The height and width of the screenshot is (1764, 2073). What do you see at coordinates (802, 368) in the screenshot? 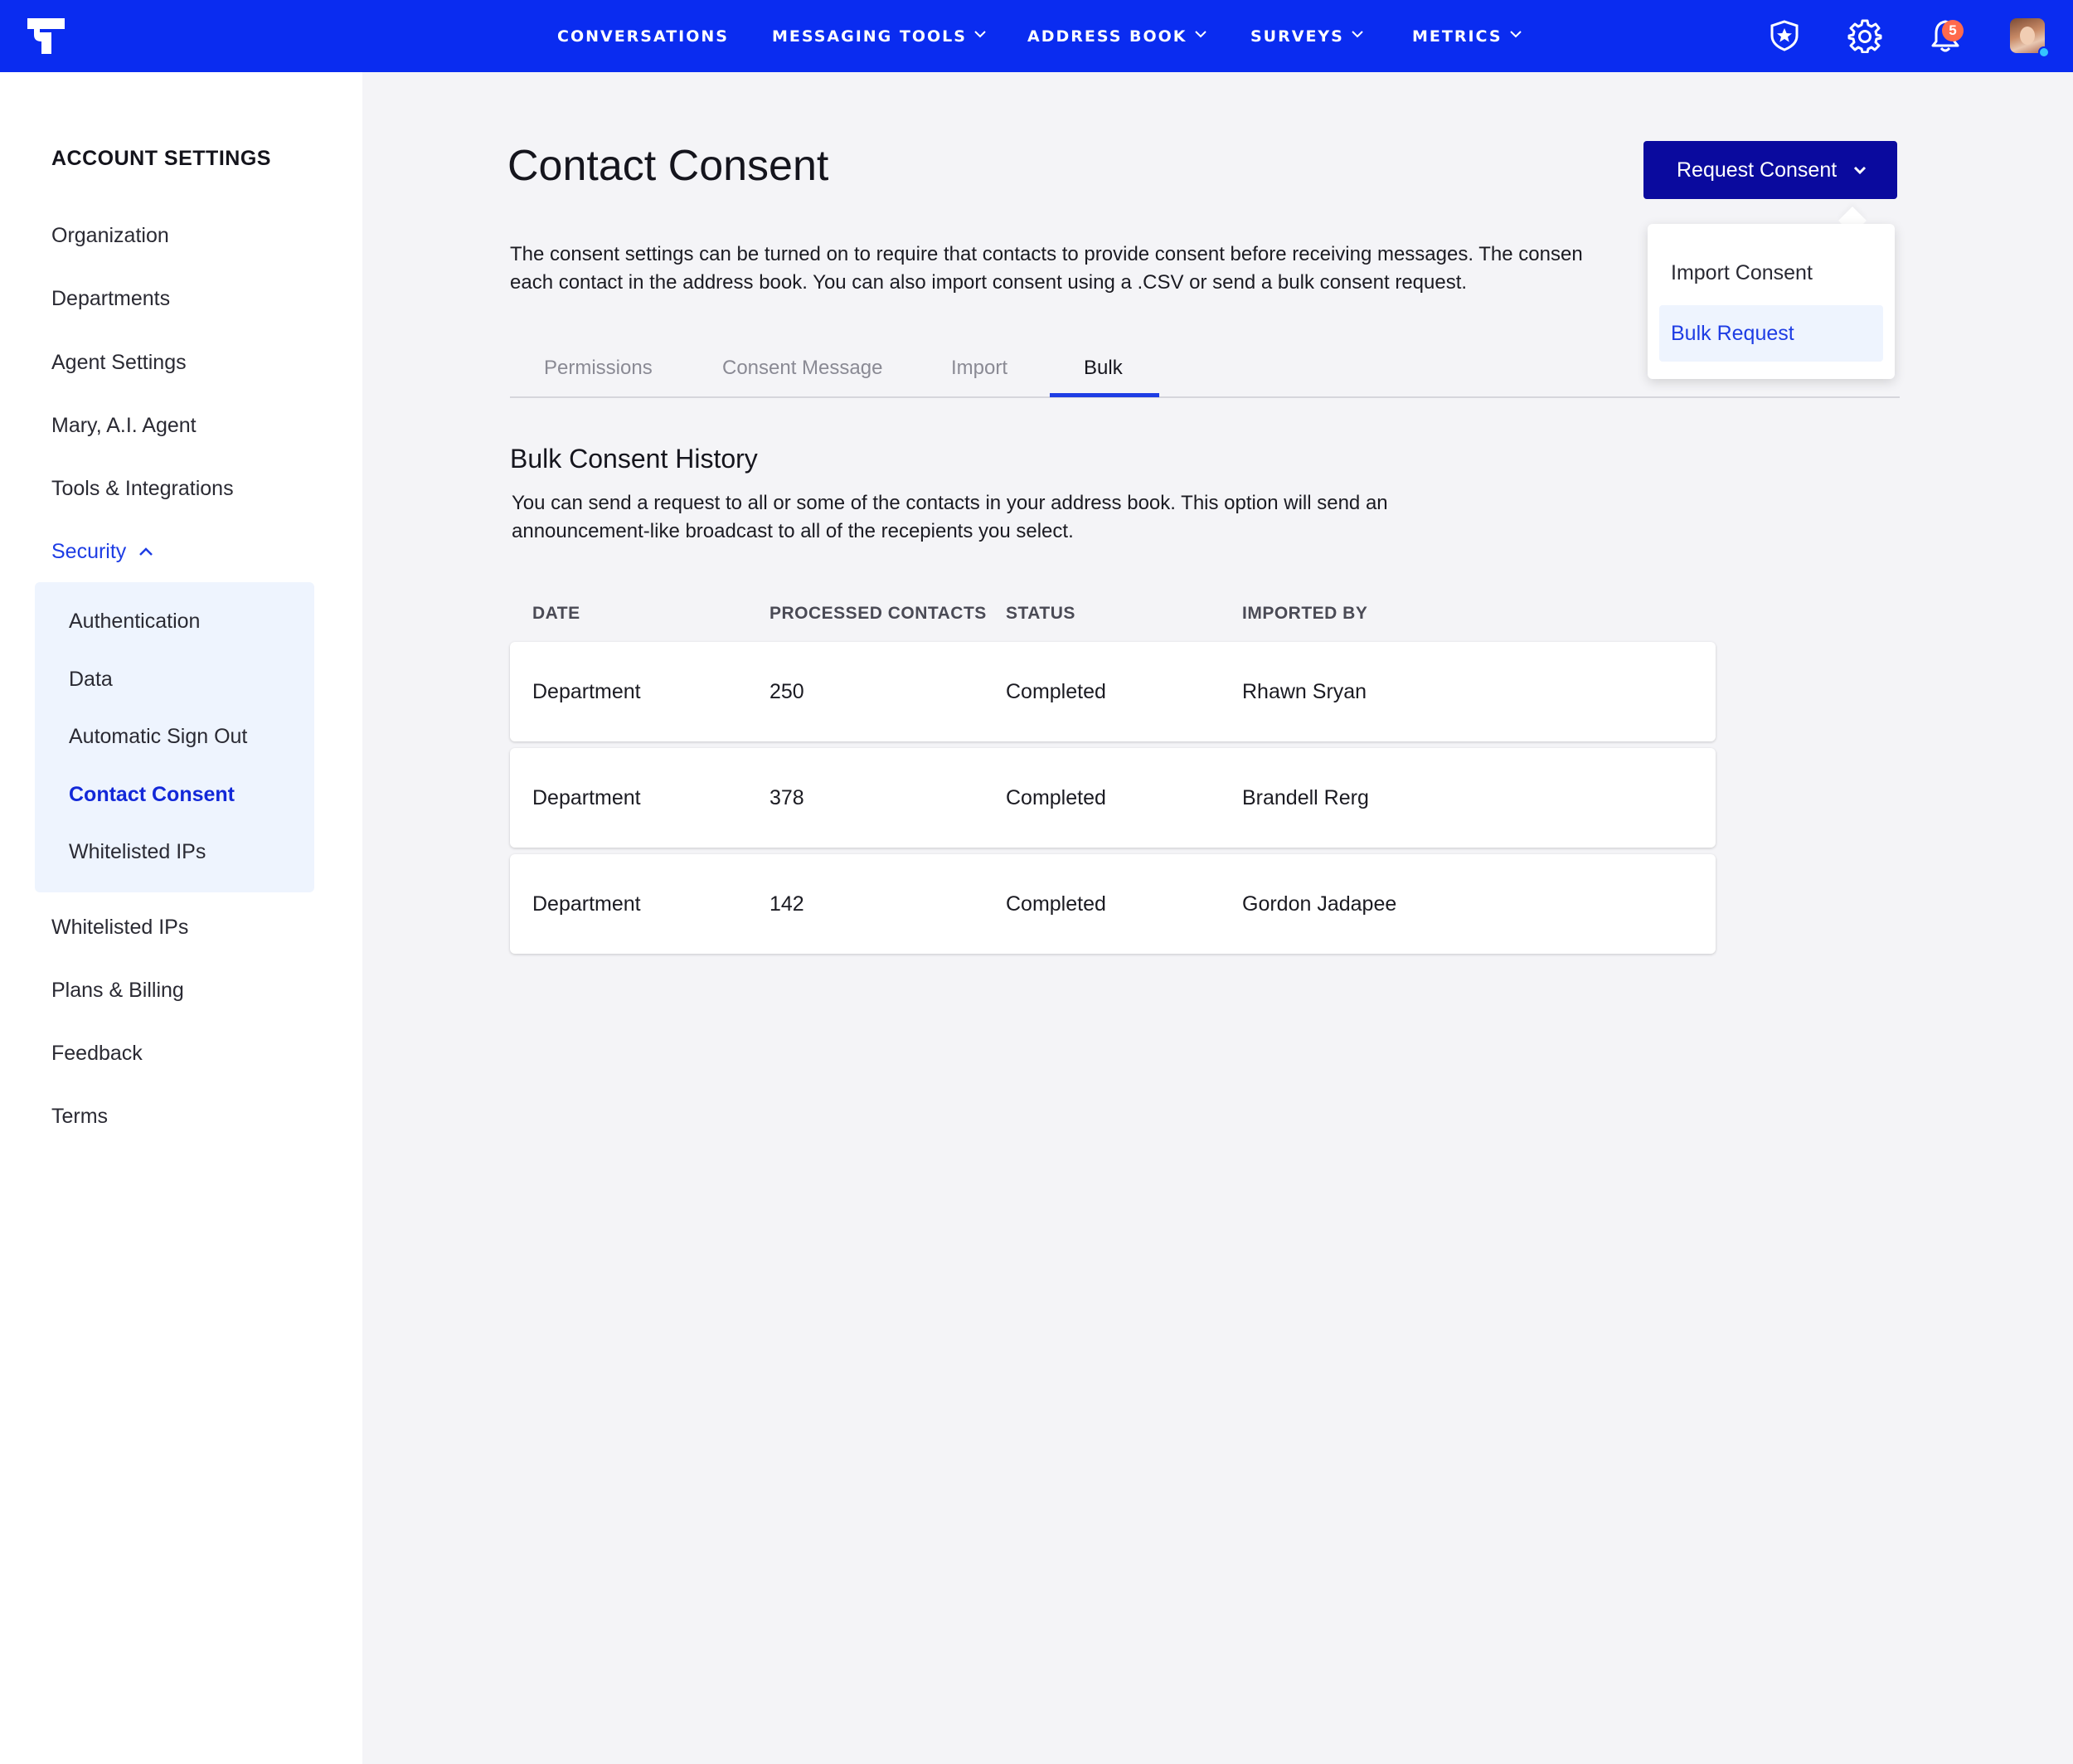
I see `tab-consent-message: Consent Message` at bounding box center [802, 368].